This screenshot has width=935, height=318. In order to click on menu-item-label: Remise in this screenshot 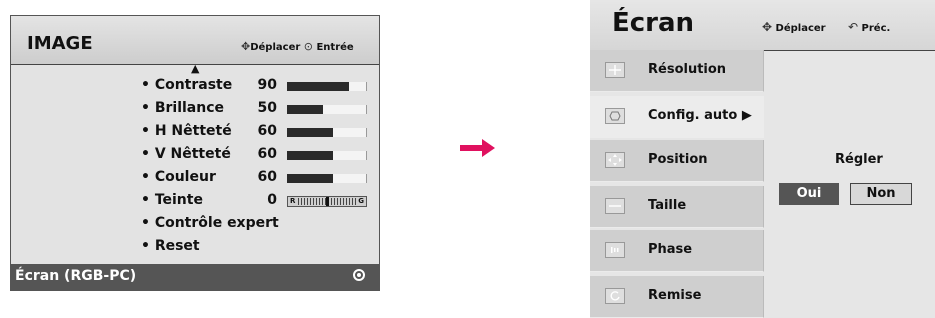, I will do `click(675, 295)`.